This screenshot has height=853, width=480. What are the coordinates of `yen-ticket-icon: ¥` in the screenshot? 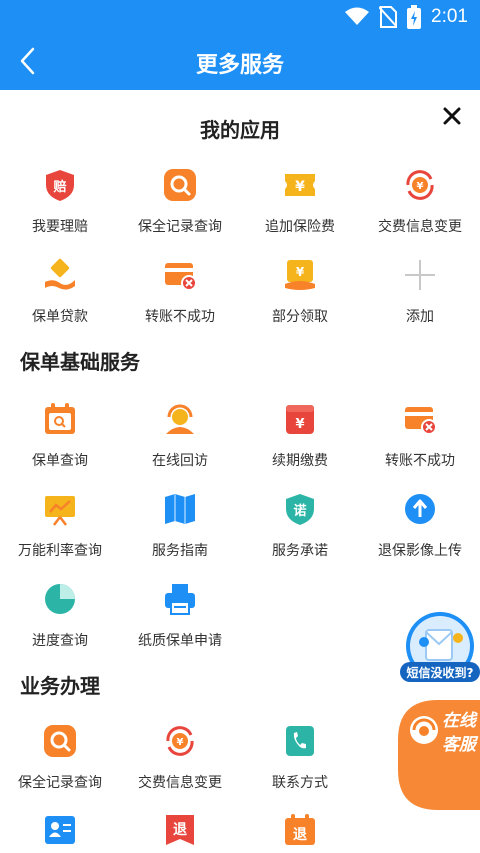 It's located at (300, 185).